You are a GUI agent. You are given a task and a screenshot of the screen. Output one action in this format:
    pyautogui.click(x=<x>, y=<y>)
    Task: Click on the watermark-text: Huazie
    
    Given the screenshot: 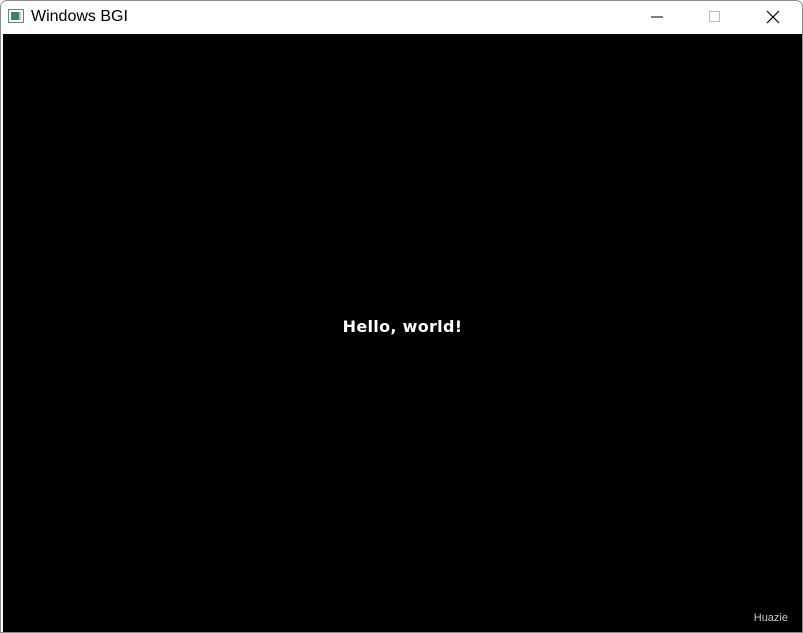 What is the action you would take?
    pyautogui.click(x=770, y=618)
    